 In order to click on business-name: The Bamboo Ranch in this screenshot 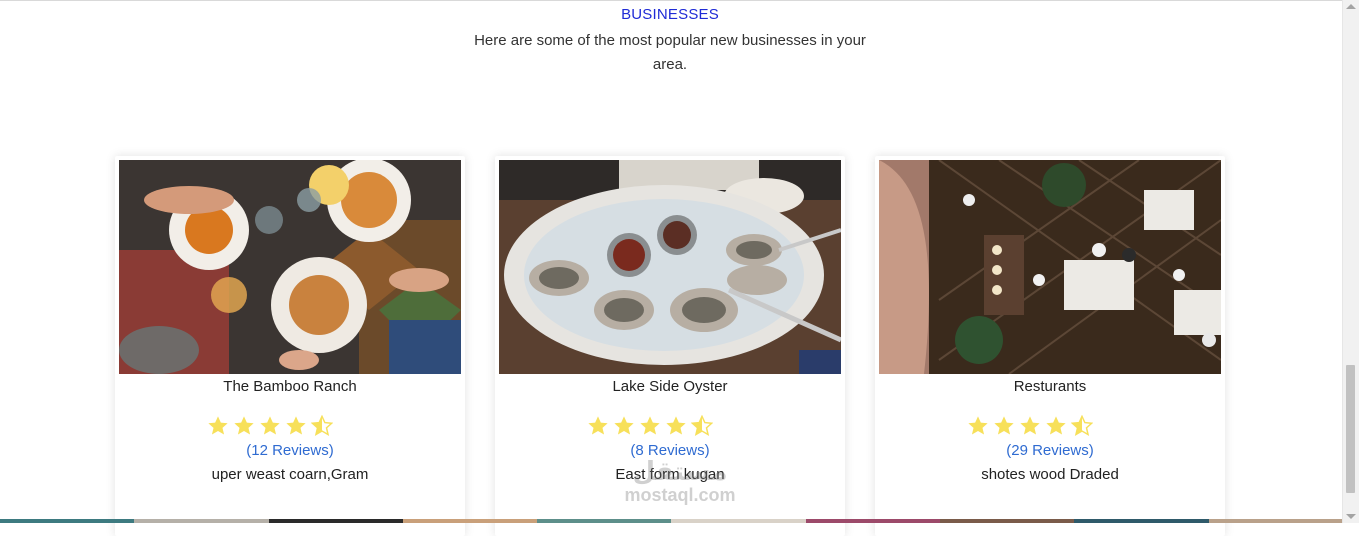, I will do `click(290, 386)`.